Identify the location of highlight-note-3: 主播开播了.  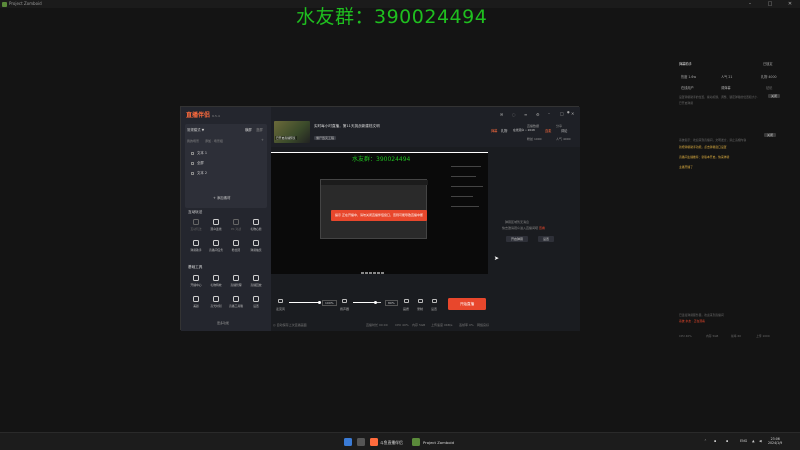
(686, 167).